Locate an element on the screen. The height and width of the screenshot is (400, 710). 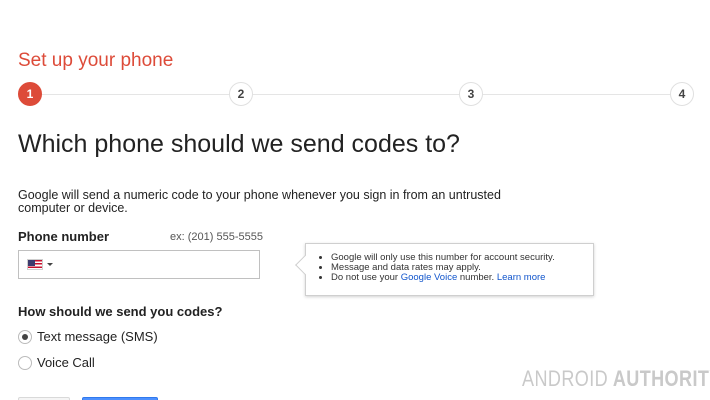
step-4: 4 is located at coordinates (682, 94).